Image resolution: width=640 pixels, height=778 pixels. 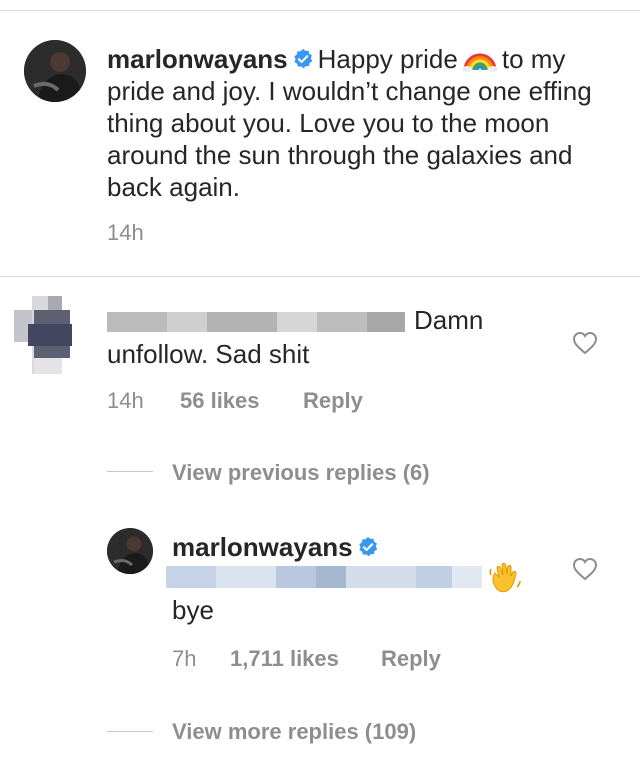 I want to click on waving-hand-emoji-icon, so click(x=505, y=578).